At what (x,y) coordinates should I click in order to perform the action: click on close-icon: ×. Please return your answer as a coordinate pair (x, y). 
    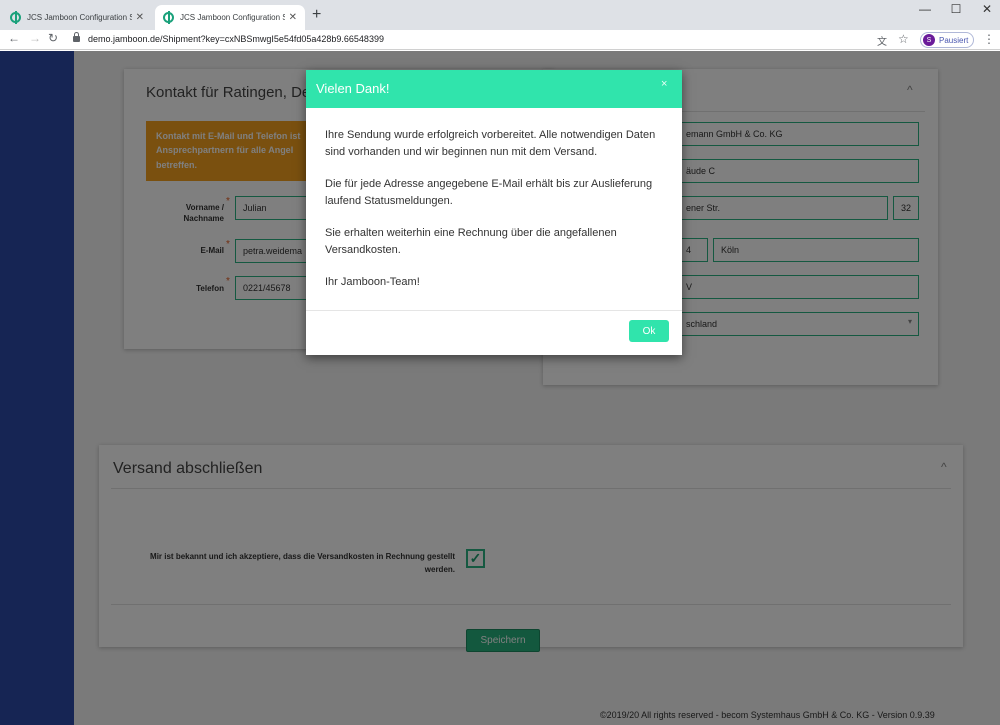
    Looking at the image, I should click on (664, 84).